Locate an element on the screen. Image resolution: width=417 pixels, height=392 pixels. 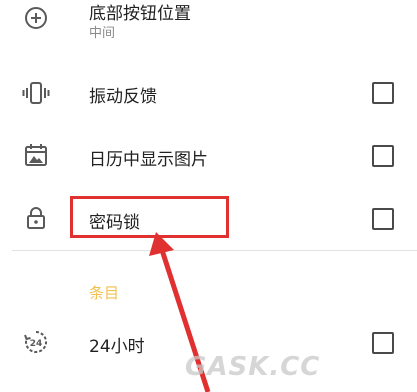
calendar-show-images-checkbox is located at coordinates (383, 156).